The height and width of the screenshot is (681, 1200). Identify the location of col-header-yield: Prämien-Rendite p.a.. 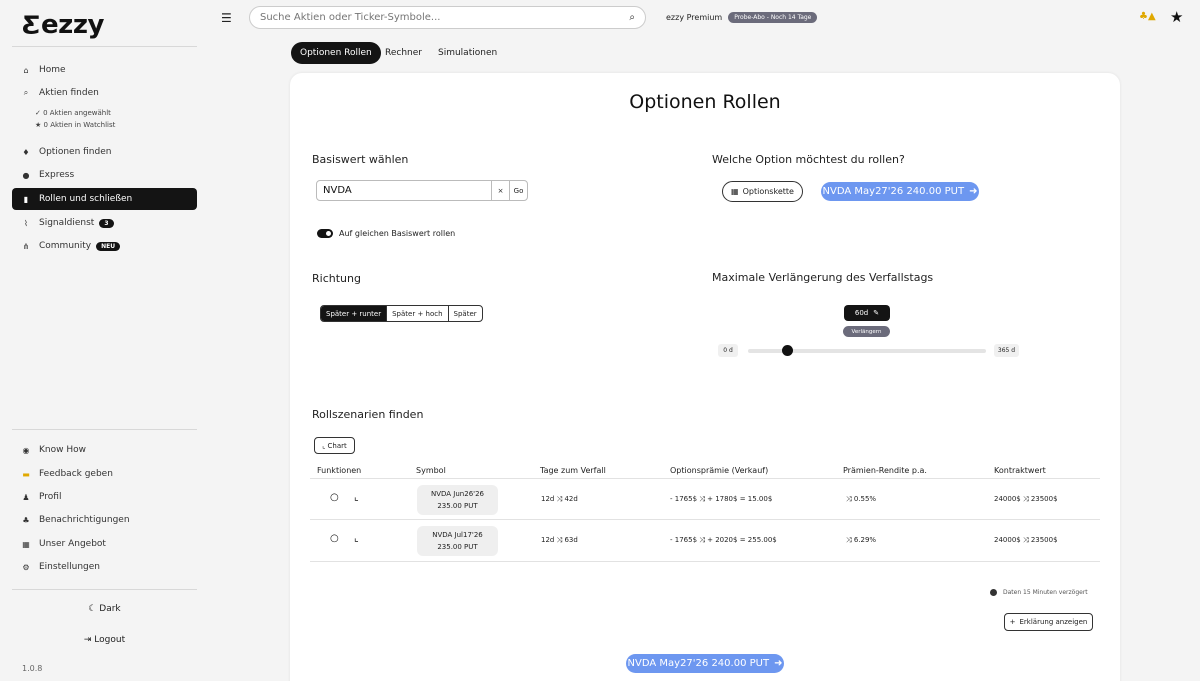
(885, 470).